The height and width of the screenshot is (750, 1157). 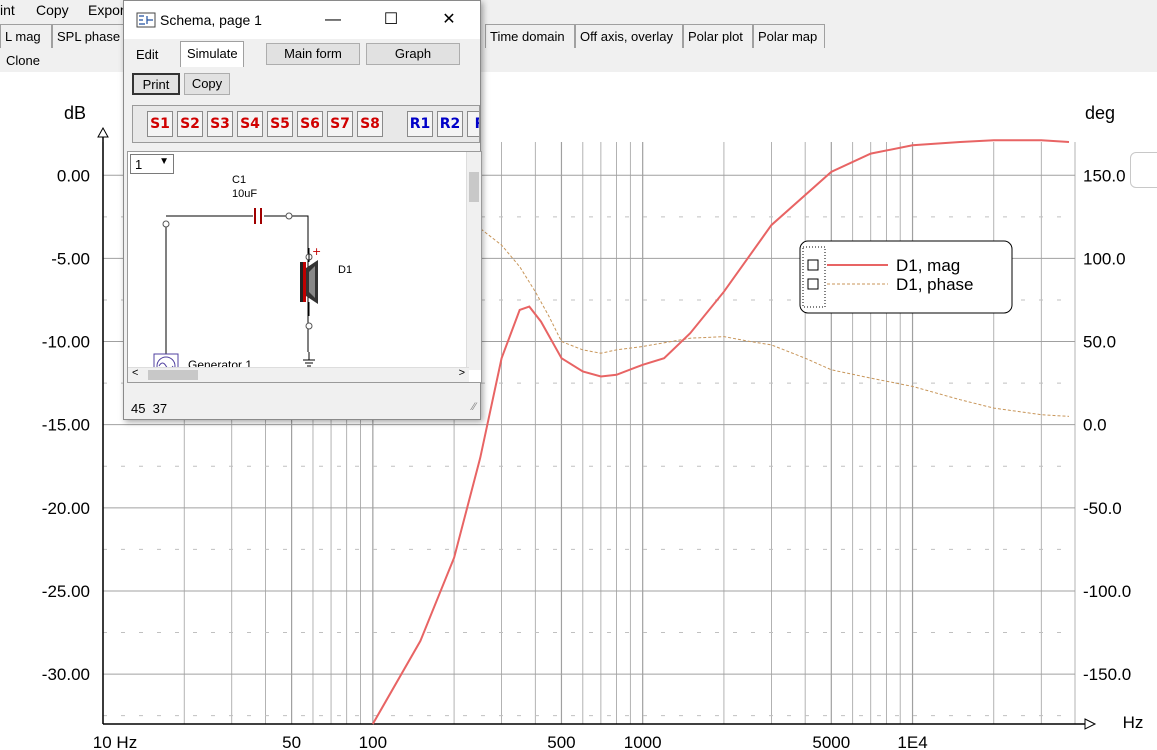 I want to click on left-tick-label: 0.00, so click(x=73, y=175).